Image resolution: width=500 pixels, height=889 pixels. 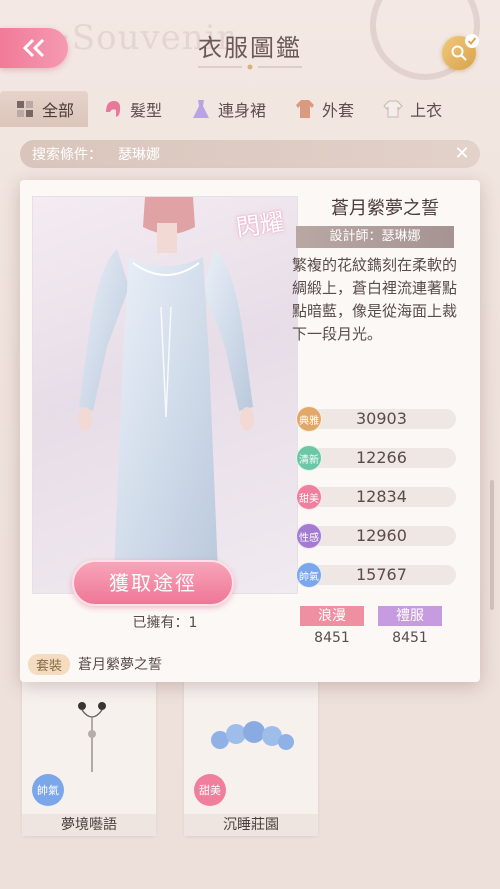 I want to click on tab-label: 連身裙, so click(x=242, y=110).